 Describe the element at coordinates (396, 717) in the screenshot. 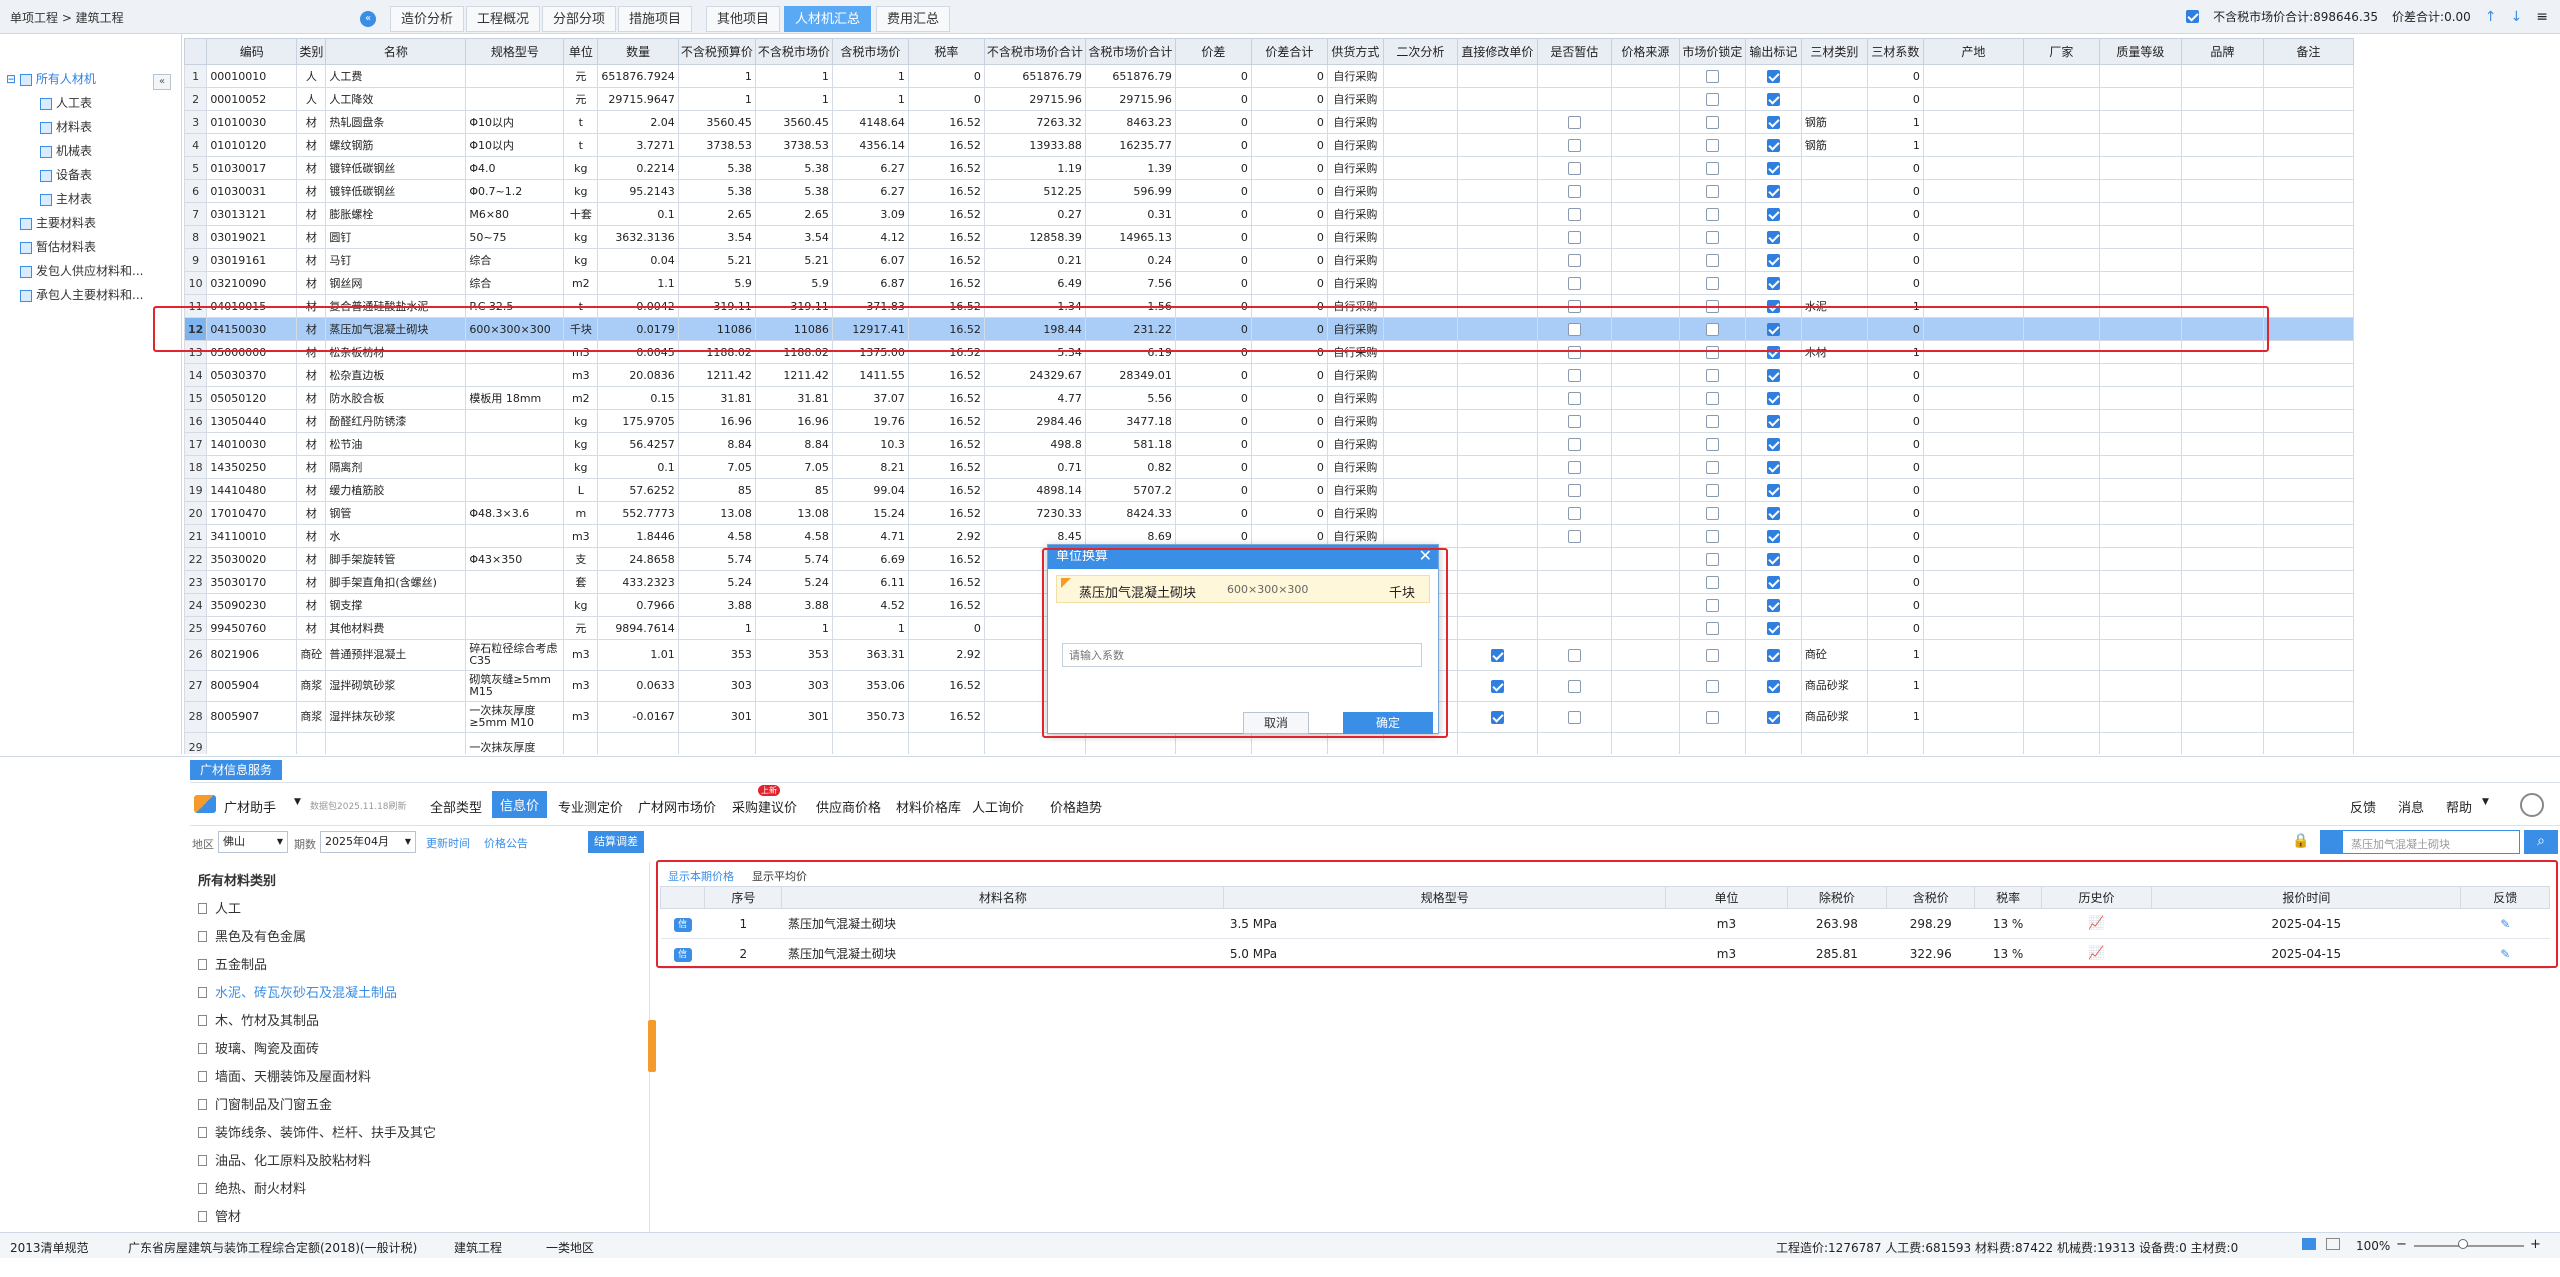

I see `table-cell: 湿拌抹灰砂浆` at that location.